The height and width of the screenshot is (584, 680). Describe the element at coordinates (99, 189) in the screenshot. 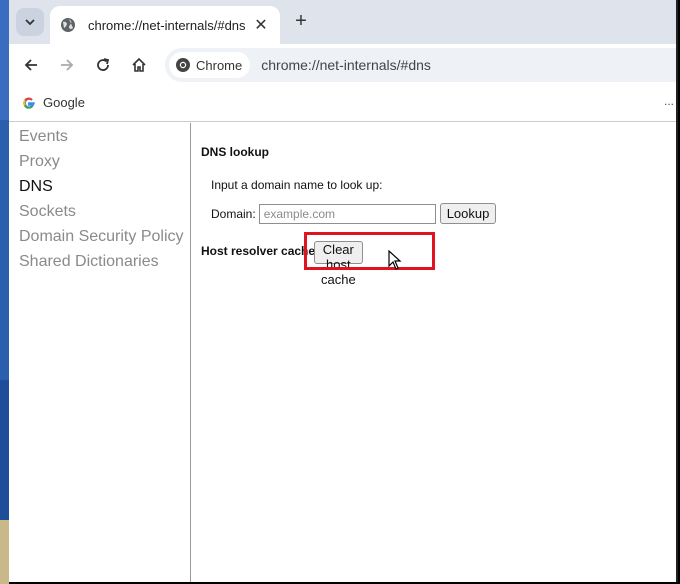

I see `sidebar-item-dns: DNS` at that location.